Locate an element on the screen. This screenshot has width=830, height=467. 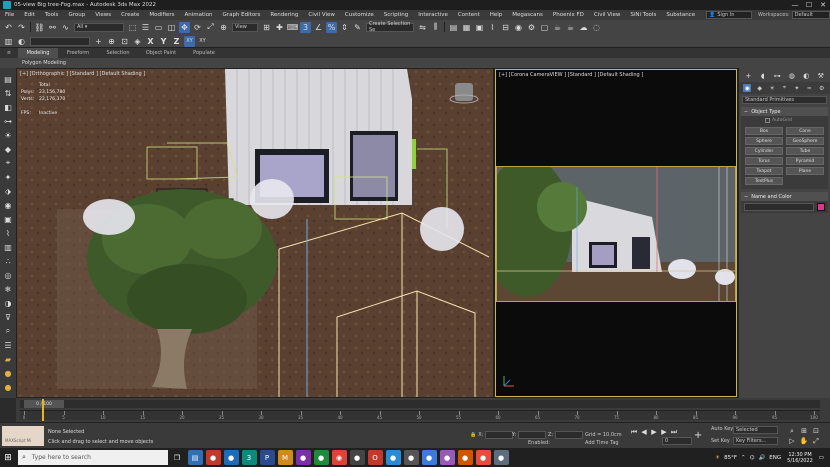
menu-create: Create is located at coordinates (130, 15).